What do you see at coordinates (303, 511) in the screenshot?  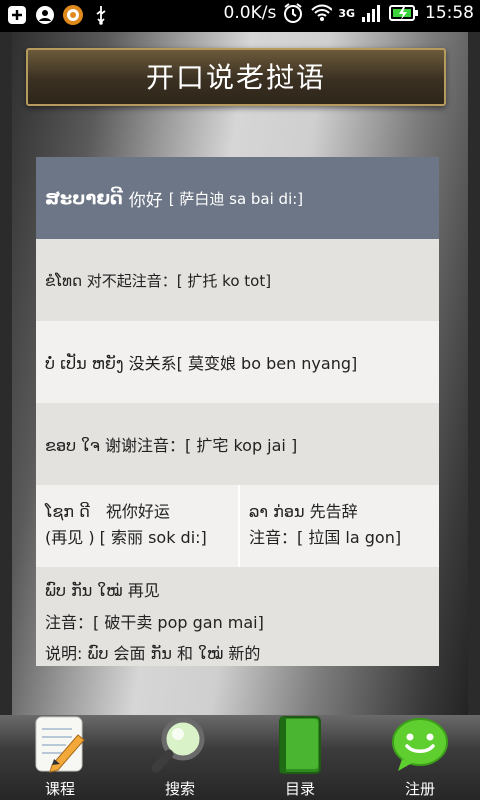 I see `phrase-line: ລາ ກ່ອນ 先告辞` at bounding box center [303, 511].